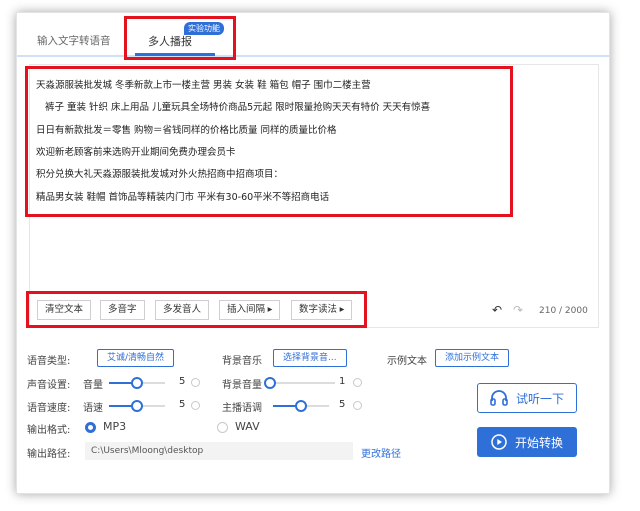 Image resolution: width=640 pixels, height=511 pixels. Describe the element at coordinates (242, 408) in the screenshot. I see `pitch-label: 主播语调` at that location.